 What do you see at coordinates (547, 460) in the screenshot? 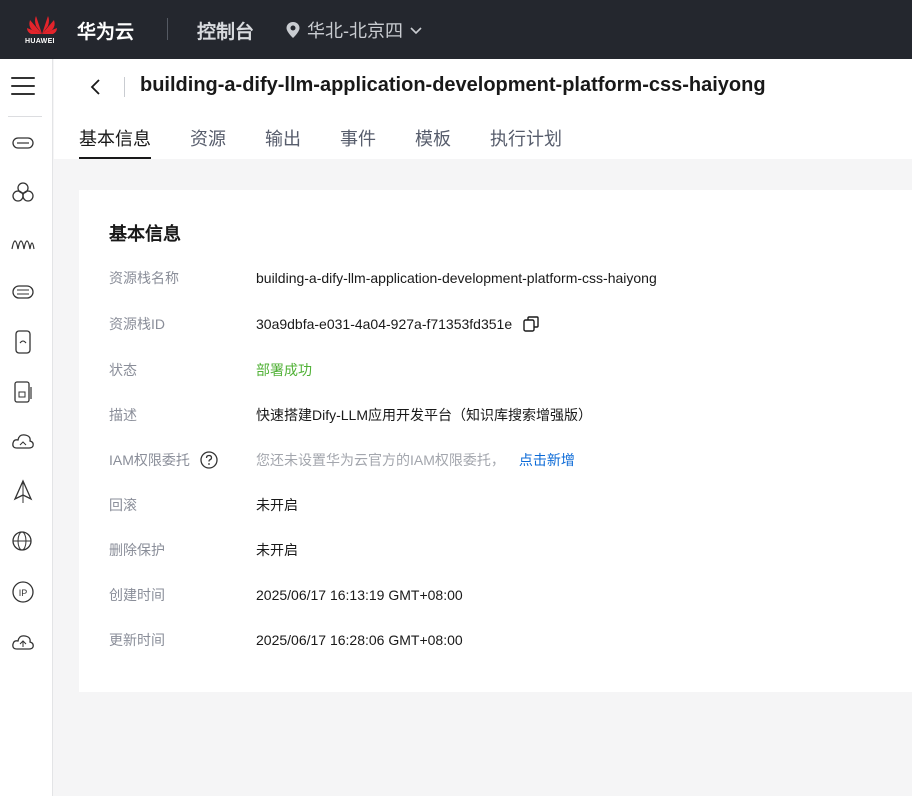
I see `add-iam-link: 点击新增` at bounding box center [547, 460].